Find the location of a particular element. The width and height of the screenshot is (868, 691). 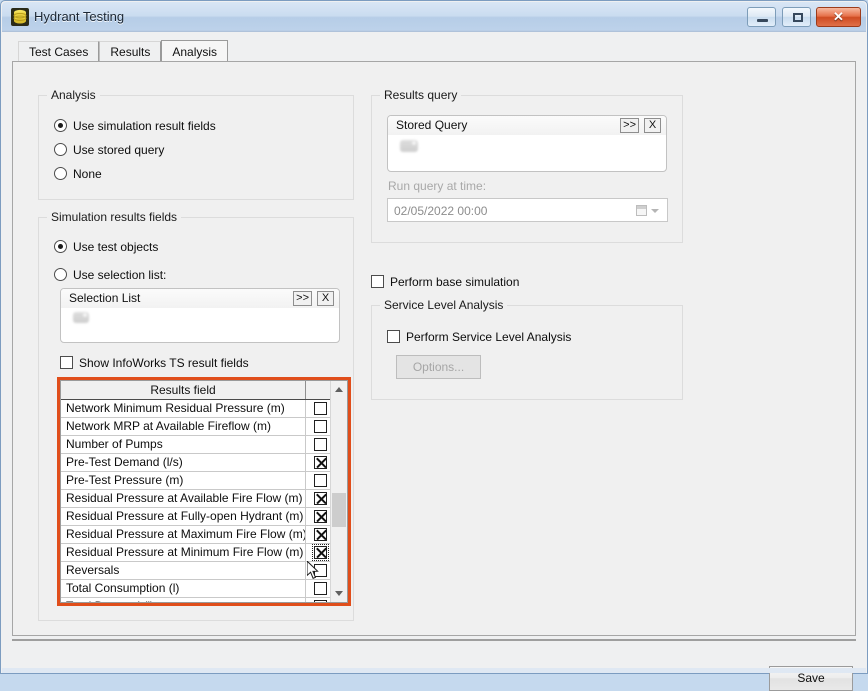

selection-list-title: Selection List is located at coordinates (105, 298).